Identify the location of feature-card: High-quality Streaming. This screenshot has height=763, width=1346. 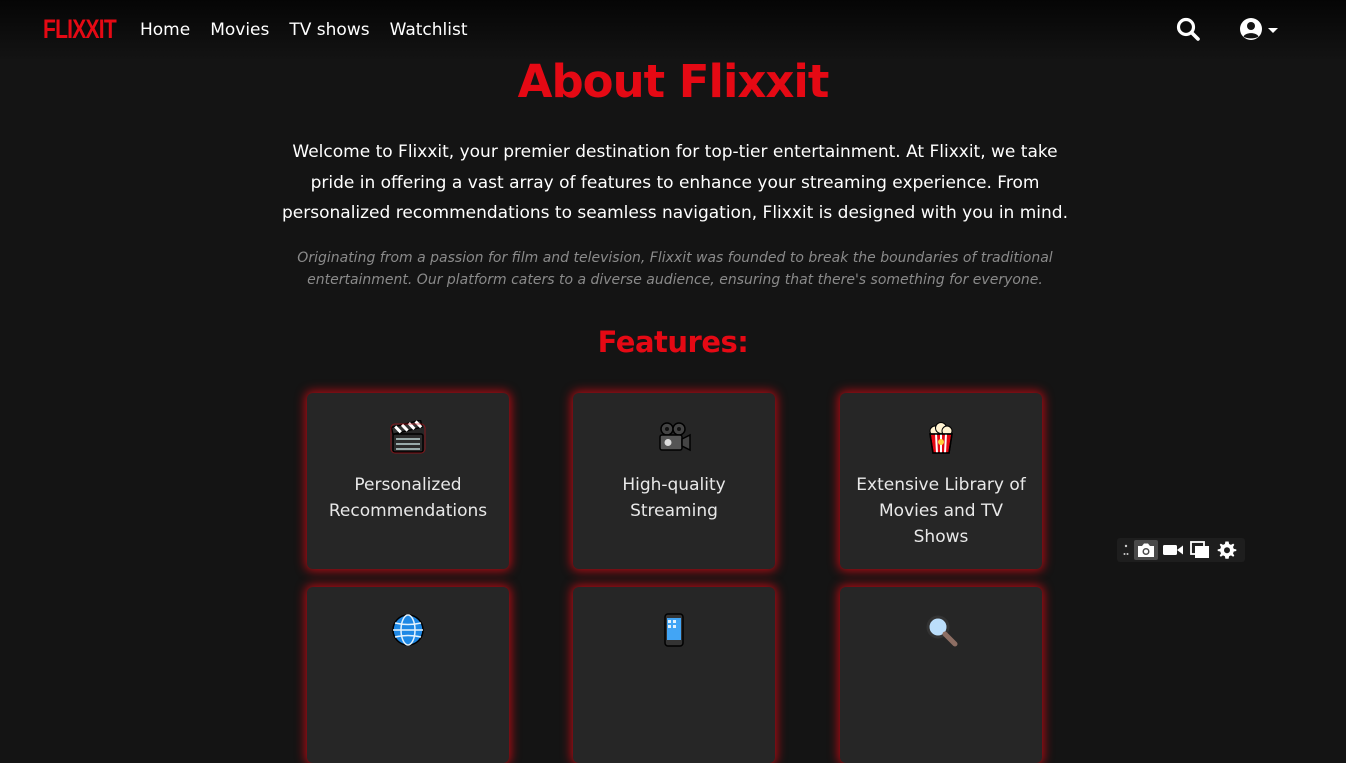
(674, 481).